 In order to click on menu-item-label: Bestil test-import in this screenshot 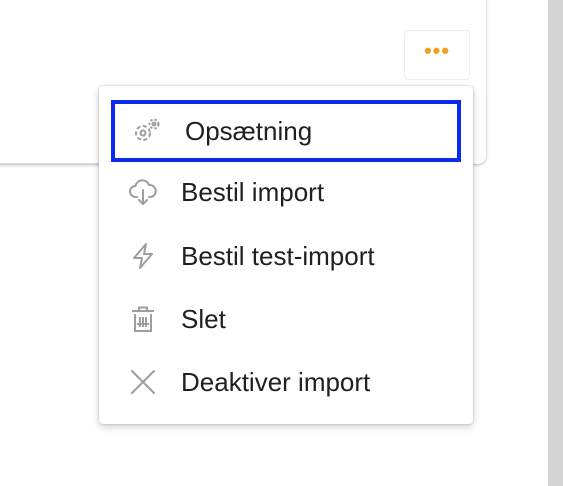, I will do `click(278, 255)`.